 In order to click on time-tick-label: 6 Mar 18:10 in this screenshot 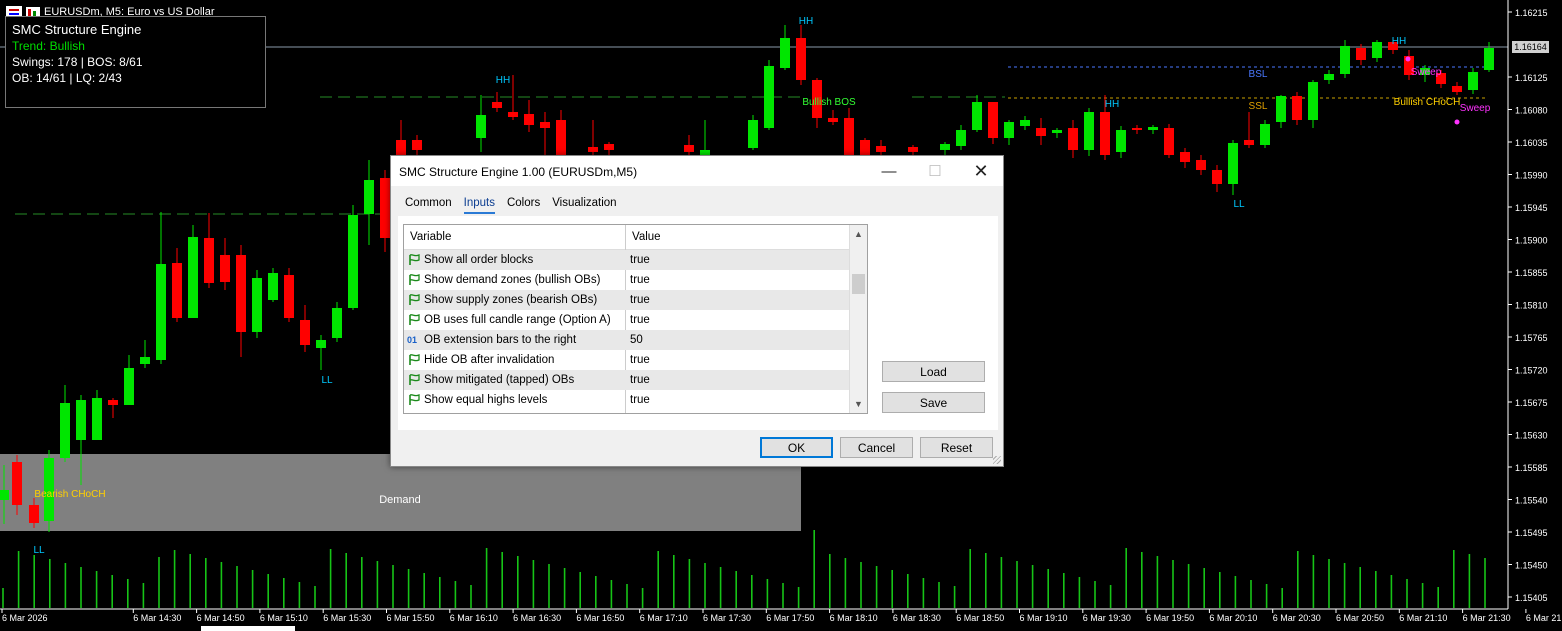, I will do `click(854, 618)`.